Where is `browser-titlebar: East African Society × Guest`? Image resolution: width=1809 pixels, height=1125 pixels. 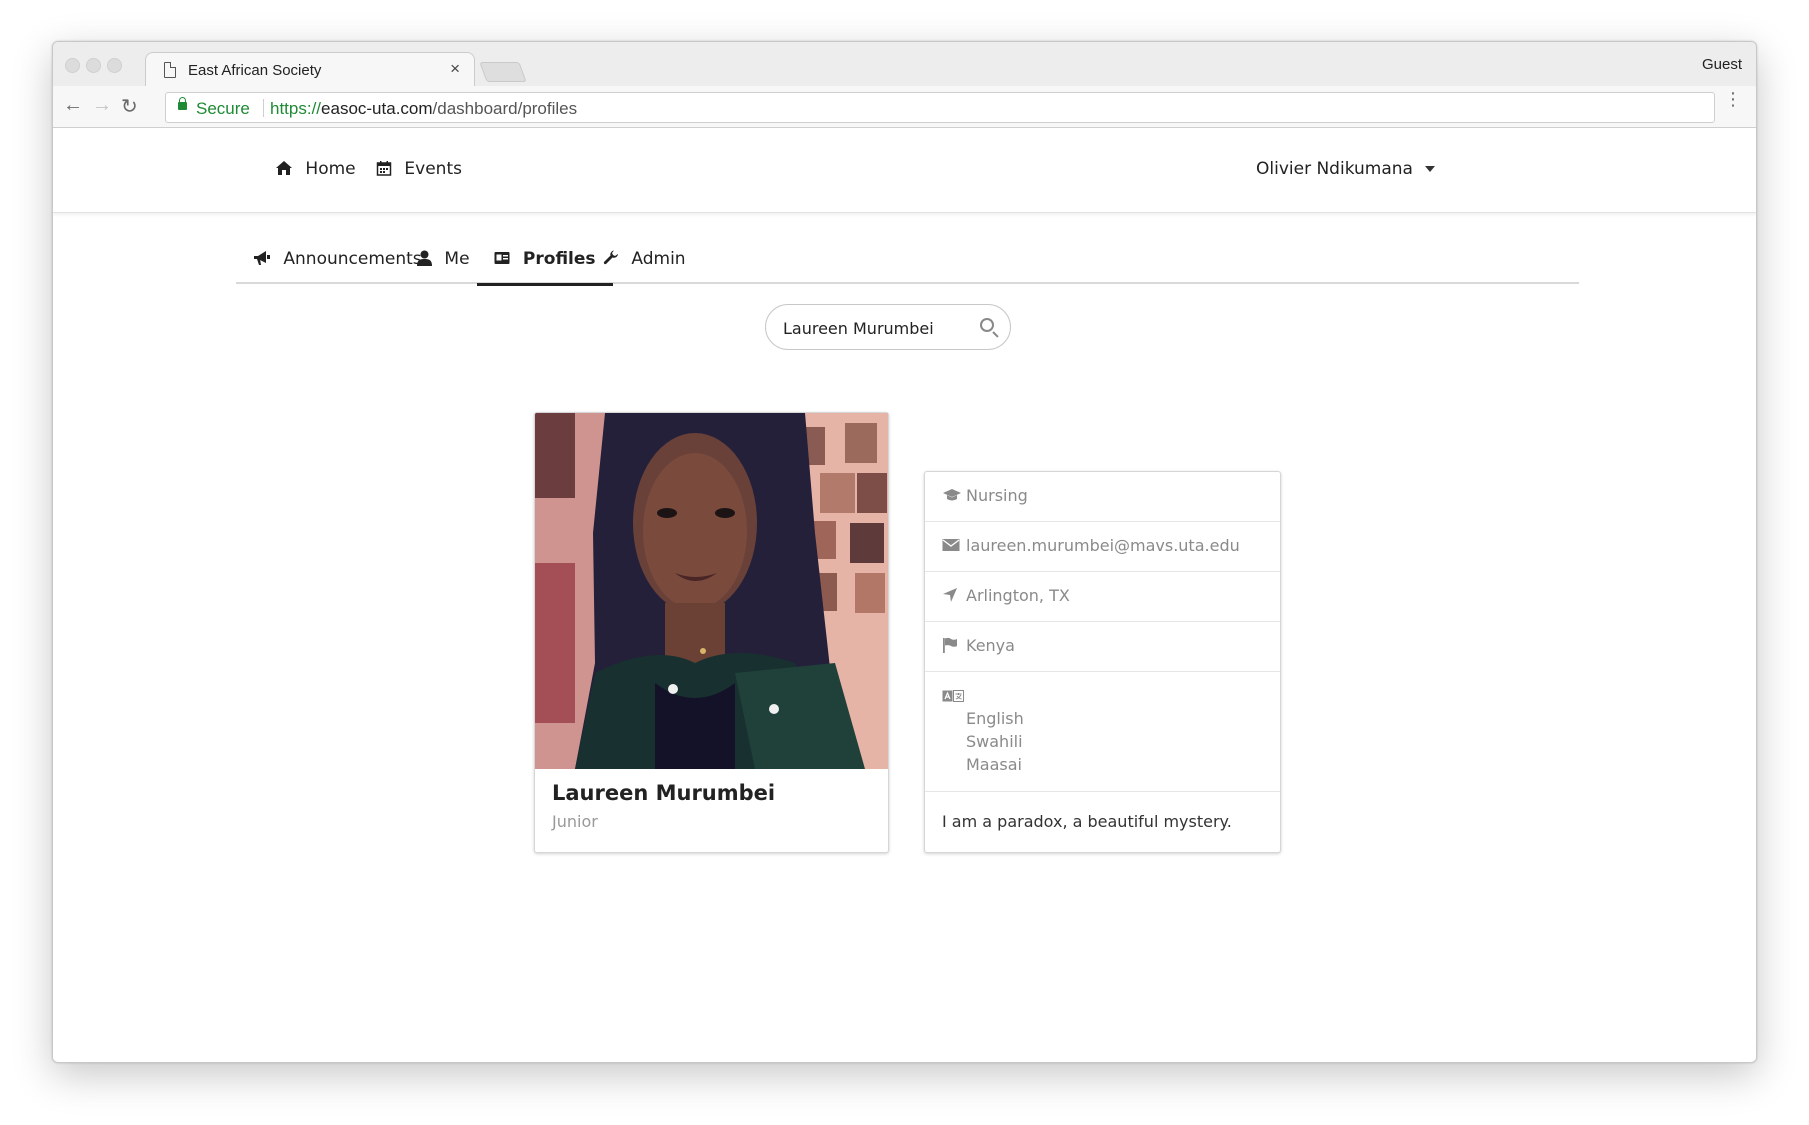 browser-titlebar: East African Society × Guest is located at coordinates (904, 64).